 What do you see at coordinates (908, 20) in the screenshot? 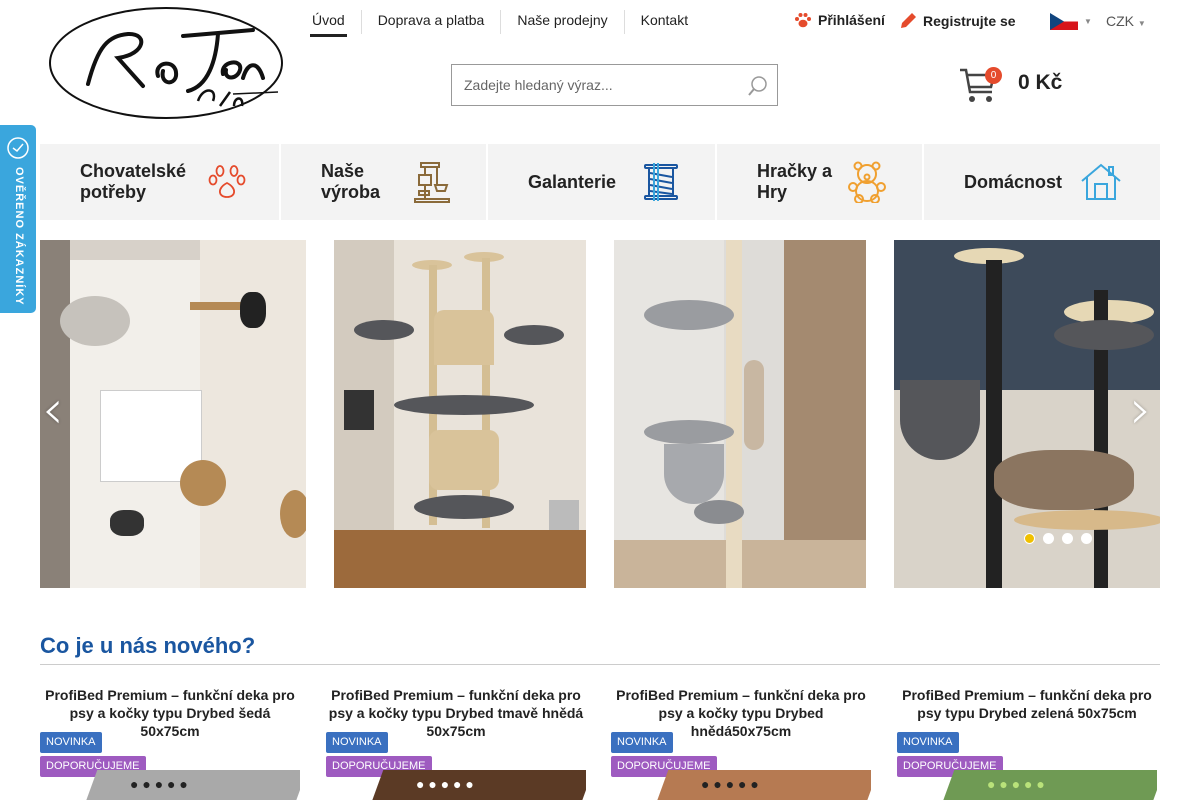
I see `pencil-icon` at bounding box center [908, 20].